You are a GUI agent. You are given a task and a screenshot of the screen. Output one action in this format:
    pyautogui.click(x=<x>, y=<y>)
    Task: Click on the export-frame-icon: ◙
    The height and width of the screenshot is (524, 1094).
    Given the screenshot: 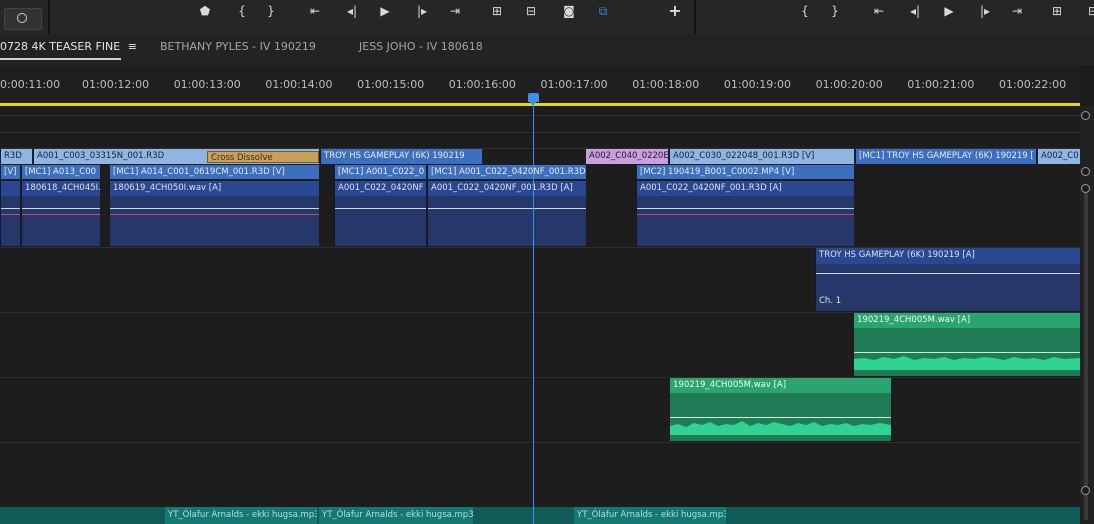 What is the action you would take?
    pyautogui.click(x=569, y=11)
    